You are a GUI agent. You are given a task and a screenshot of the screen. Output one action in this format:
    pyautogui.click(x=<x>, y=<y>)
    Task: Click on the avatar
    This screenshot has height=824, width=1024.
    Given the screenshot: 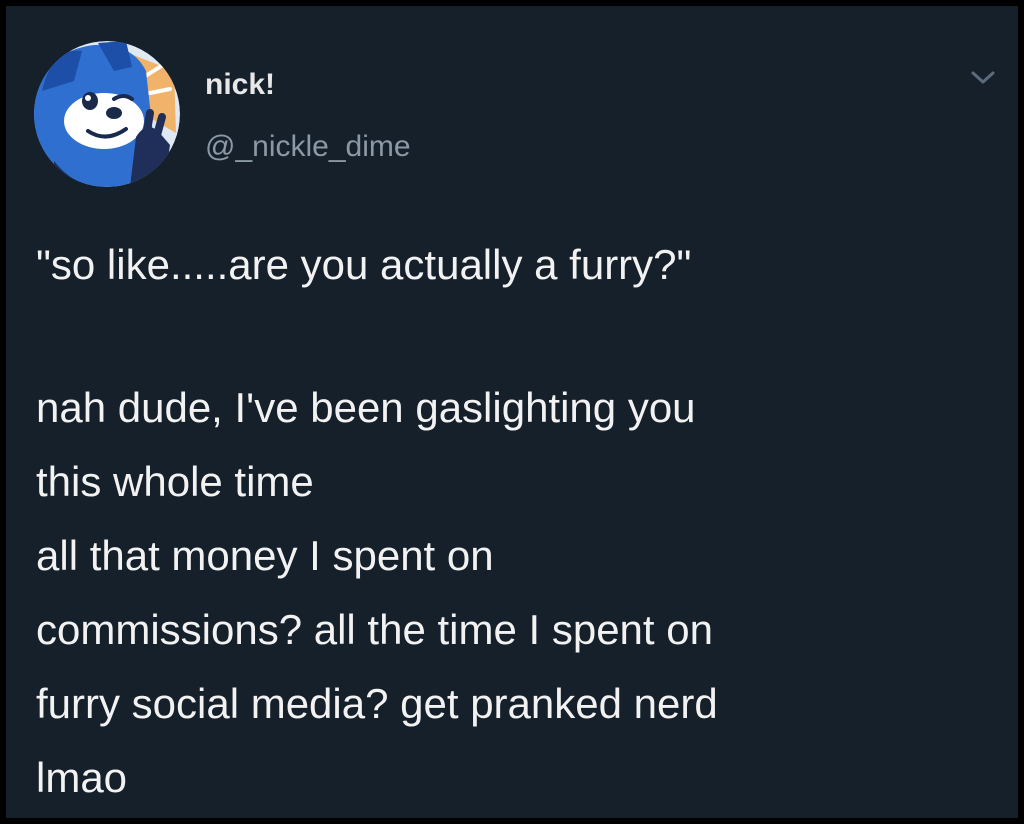 What is the action you would take?
    pyautogui.click(x=107, y=114)
    